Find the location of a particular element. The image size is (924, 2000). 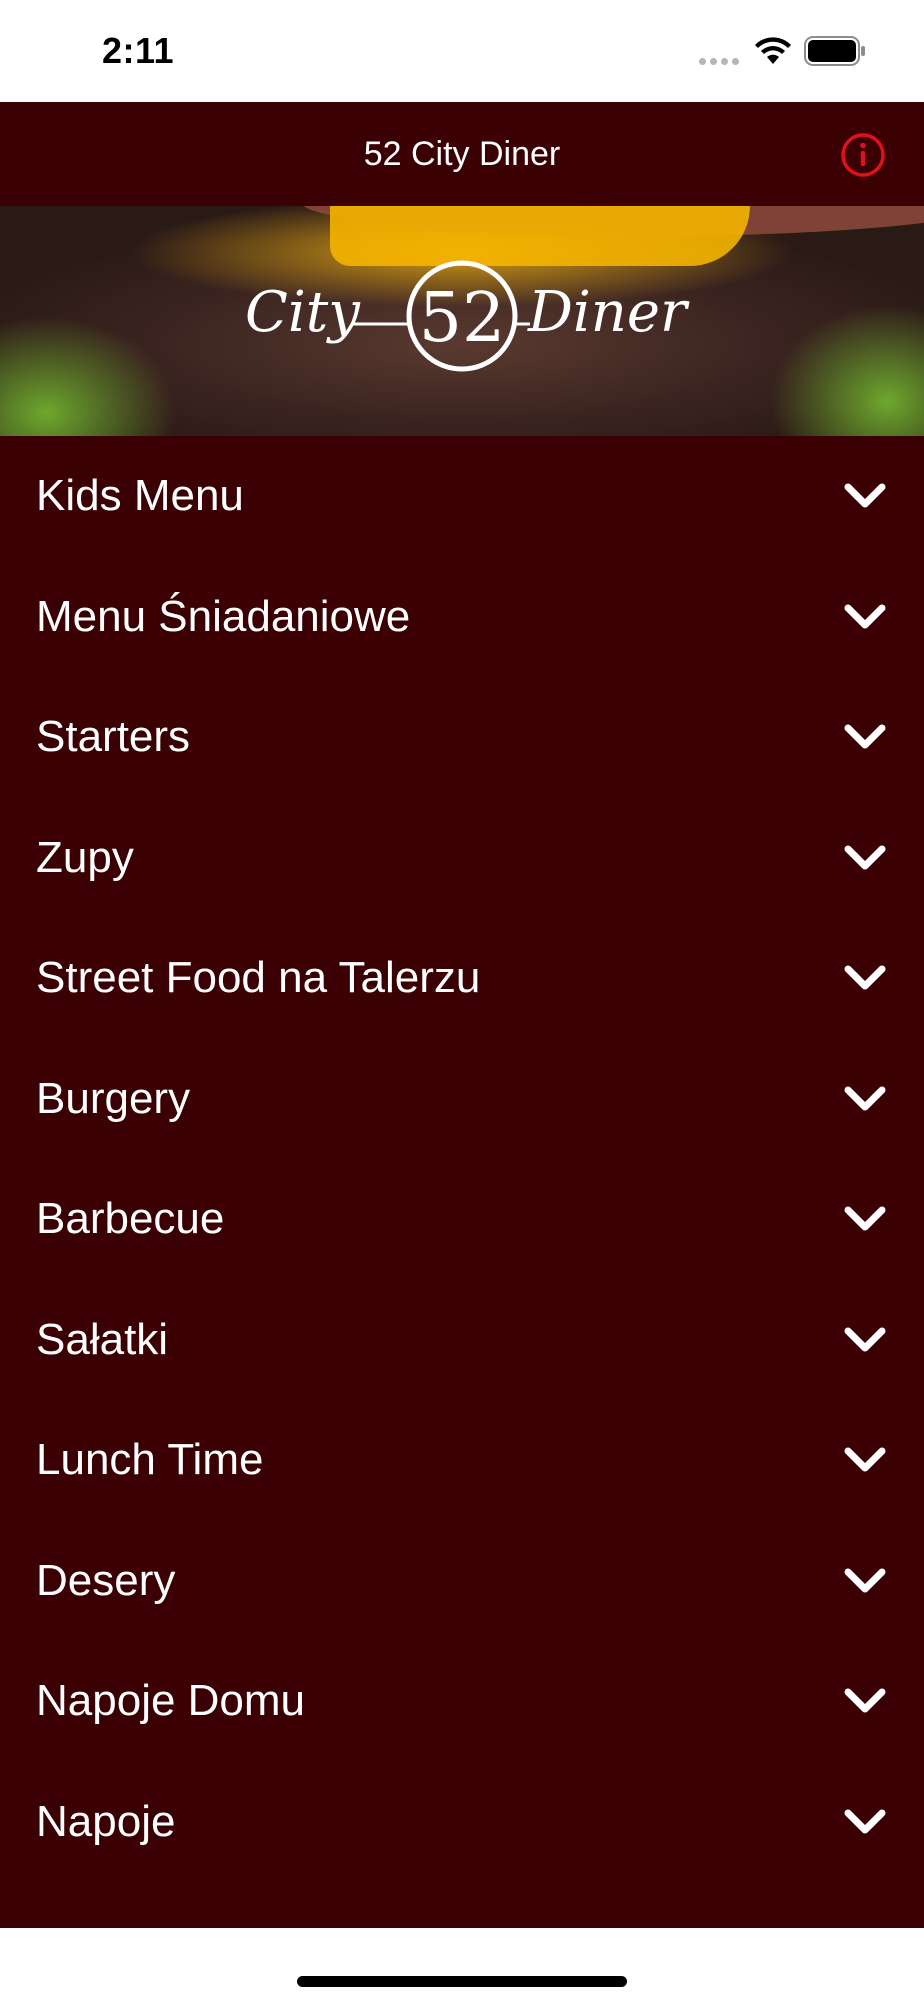

menu-item-burgery: Burgery is located at coordinates (462, 1099).